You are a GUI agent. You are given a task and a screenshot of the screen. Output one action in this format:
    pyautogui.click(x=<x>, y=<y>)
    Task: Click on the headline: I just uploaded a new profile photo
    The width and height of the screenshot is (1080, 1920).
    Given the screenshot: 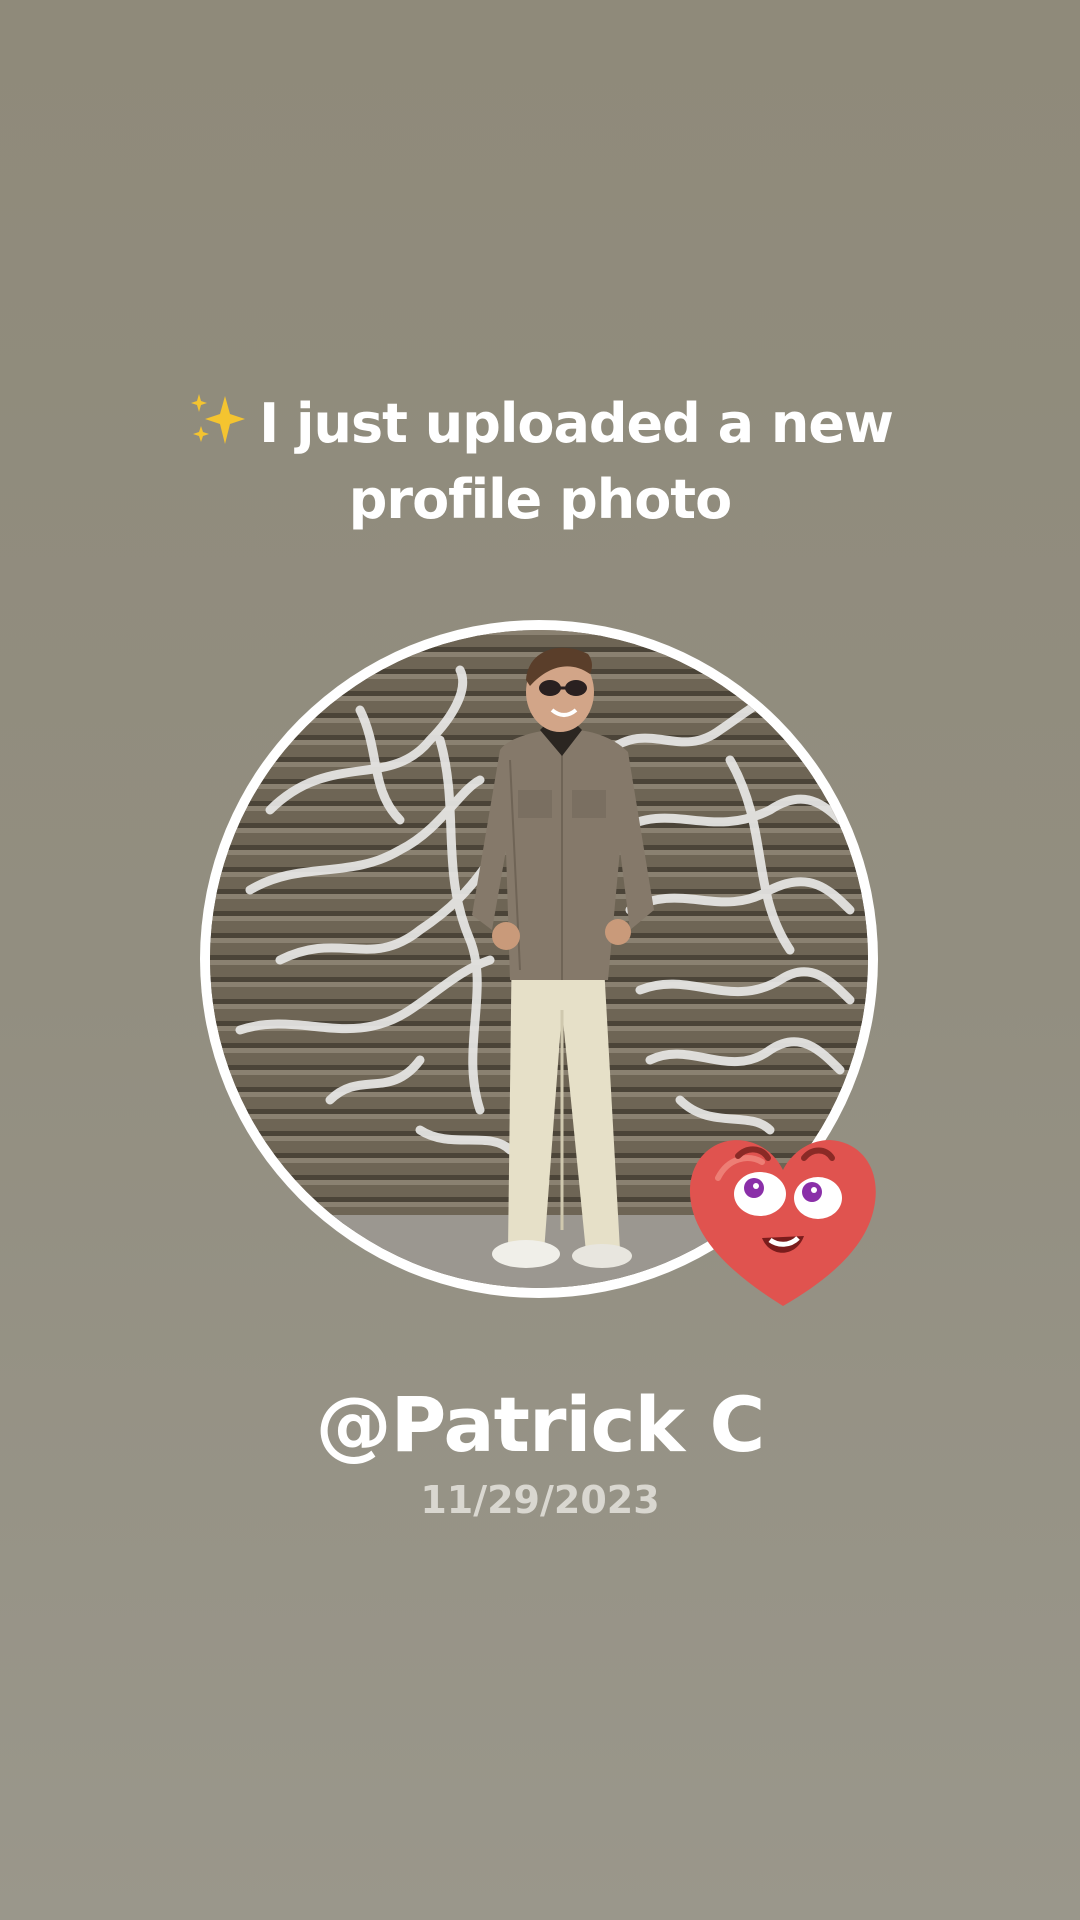 What is the action you would take?
    pyautogui.click(x=540, y=462)
    